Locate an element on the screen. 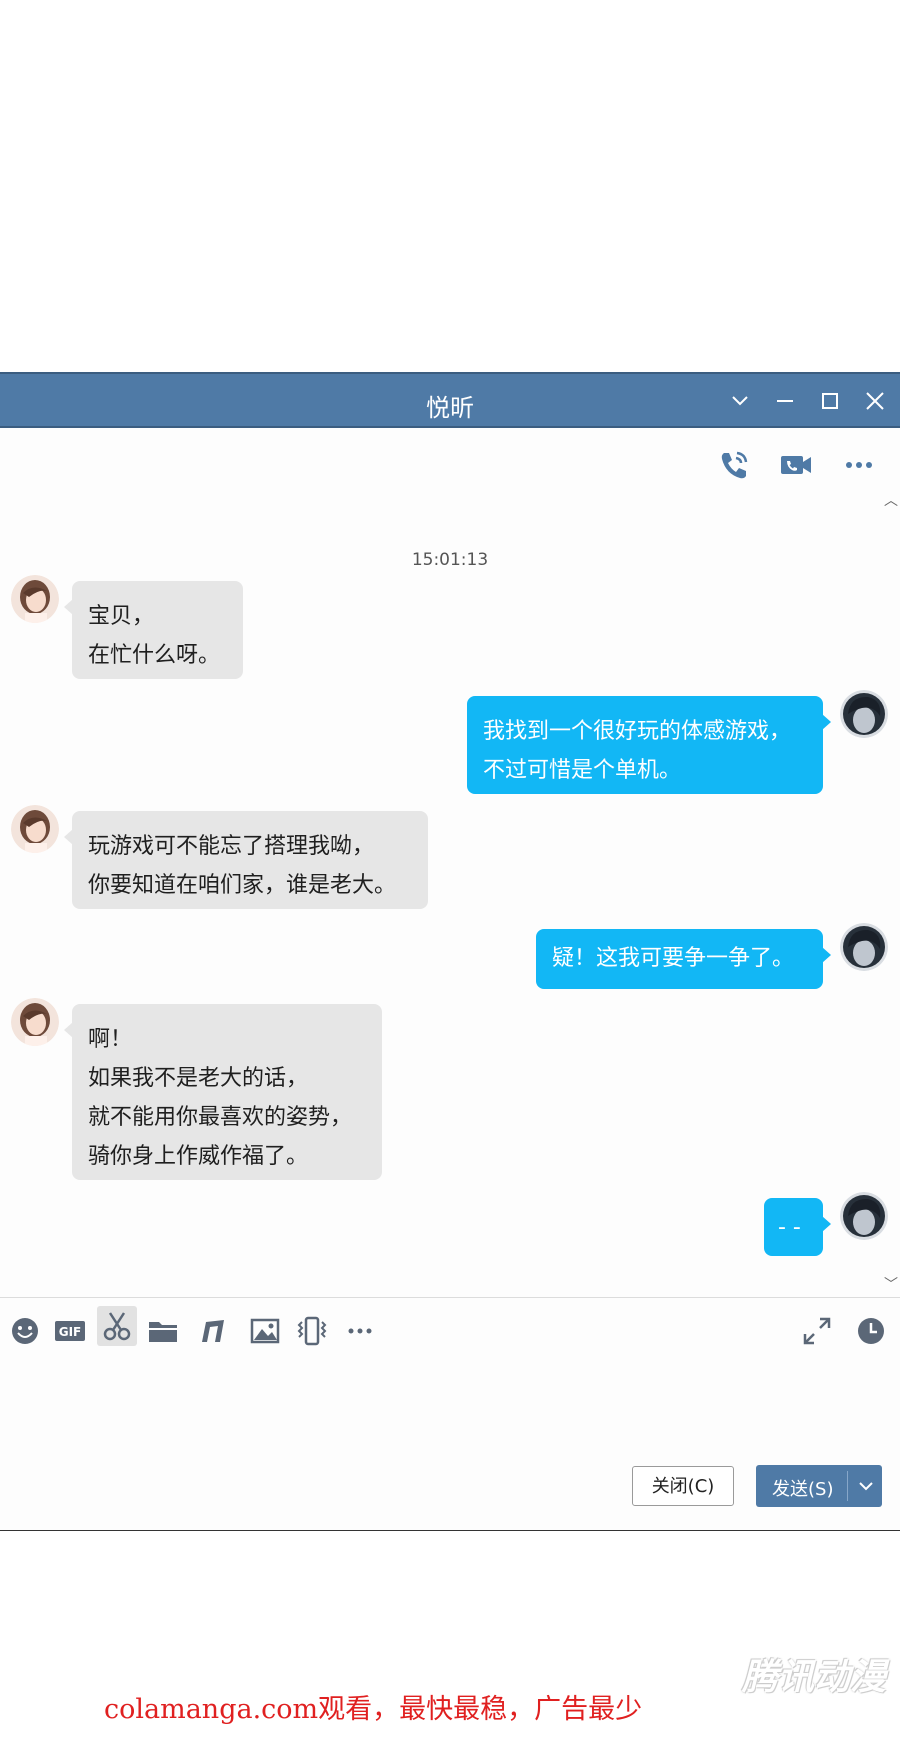 The width and height of the screenshot is (900, 1762). chevron-down-icon is located at coordinates (740, 401).